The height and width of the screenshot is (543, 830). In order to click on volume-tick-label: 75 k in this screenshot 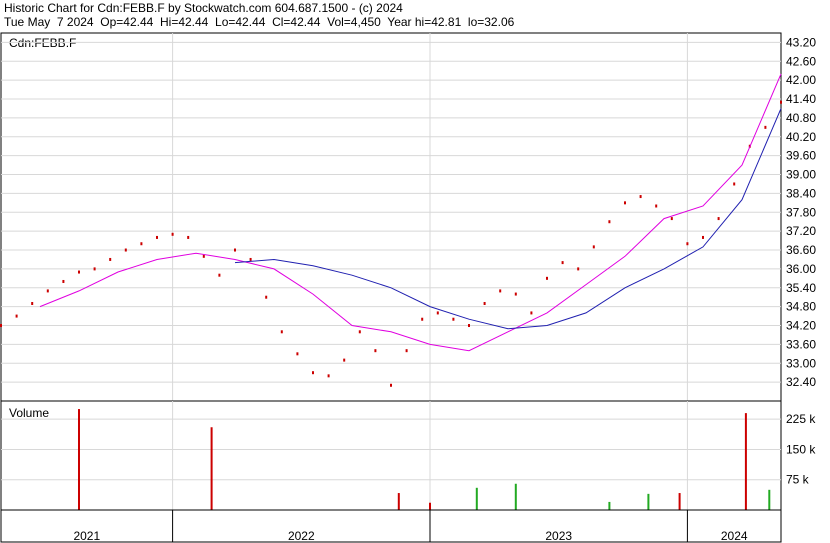, I will do `click(798, 480)`.